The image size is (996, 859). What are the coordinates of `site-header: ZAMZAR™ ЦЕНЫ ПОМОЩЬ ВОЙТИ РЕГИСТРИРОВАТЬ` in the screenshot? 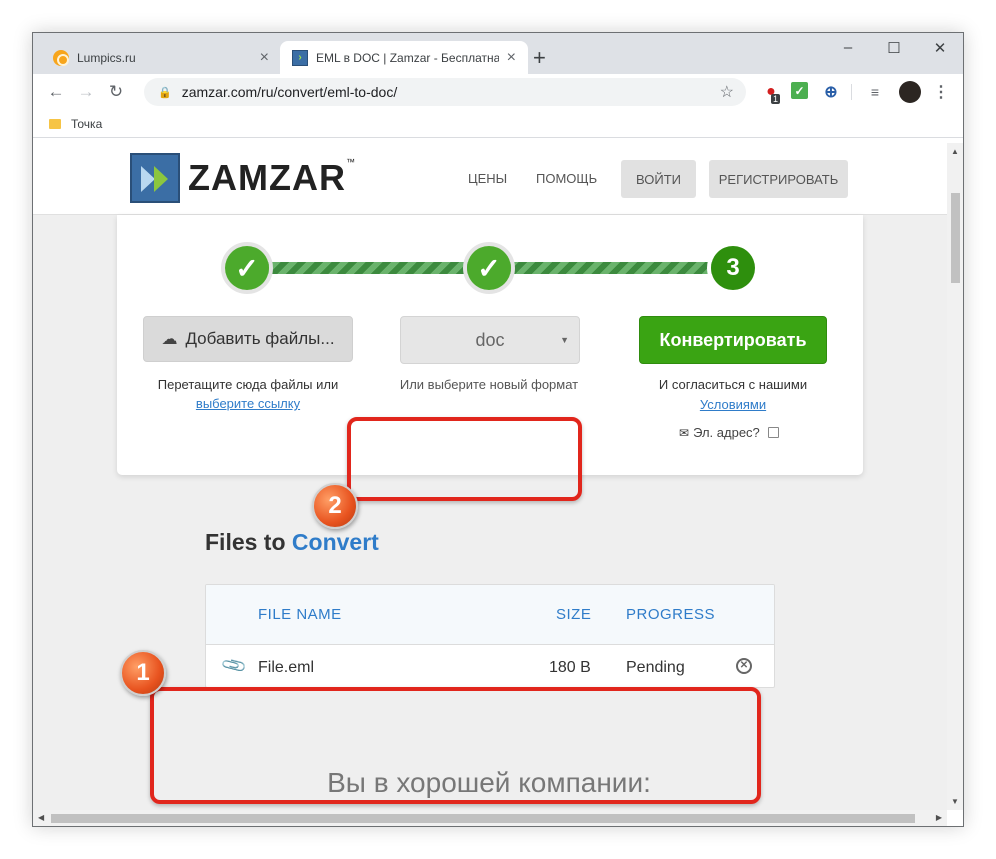 It's located at (490, 179).